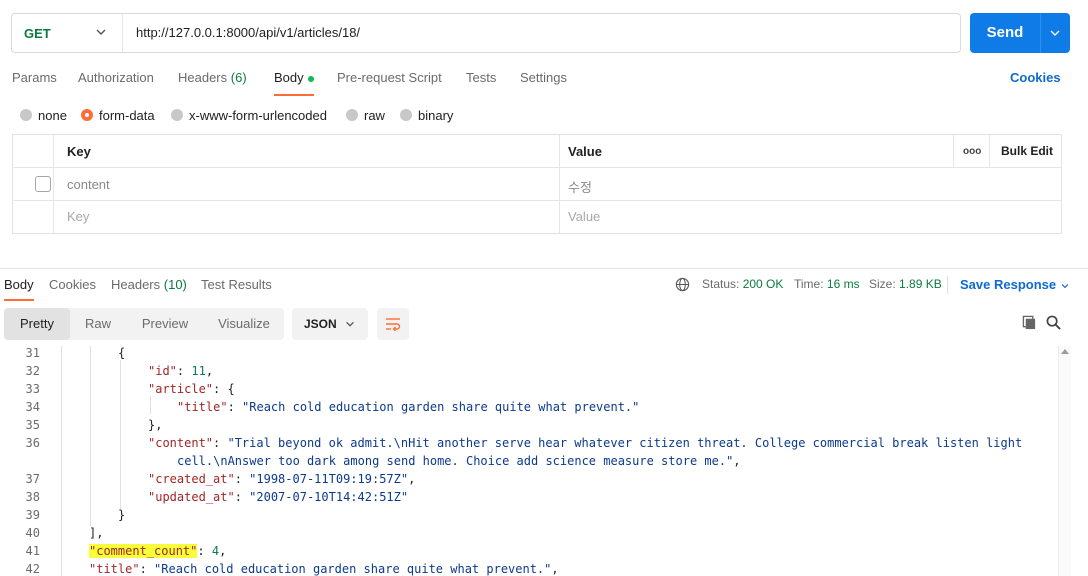  Describe the element at coordinates (1029, 322) in the screenshot. I see `copy-icon` at that location.